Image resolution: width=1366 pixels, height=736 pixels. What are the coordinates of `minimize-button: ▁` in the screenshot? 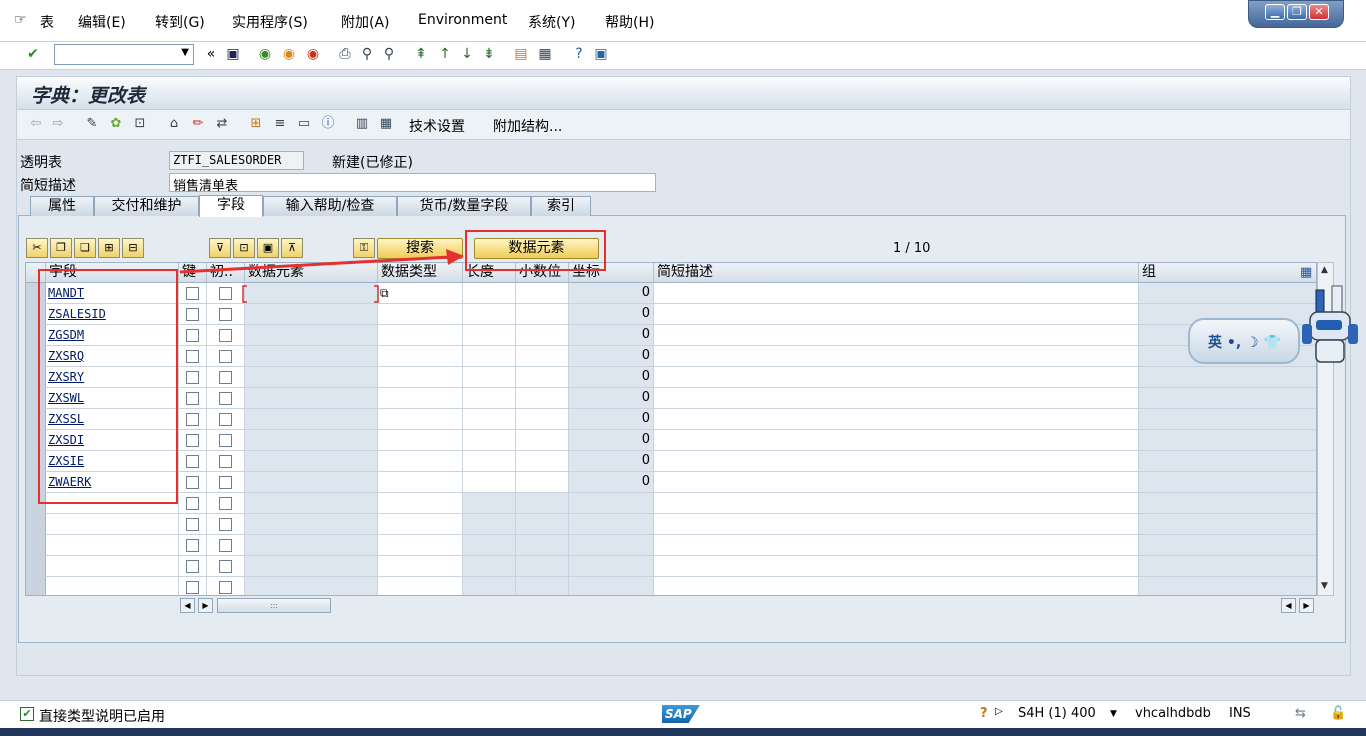 It's located at (1275, 12).